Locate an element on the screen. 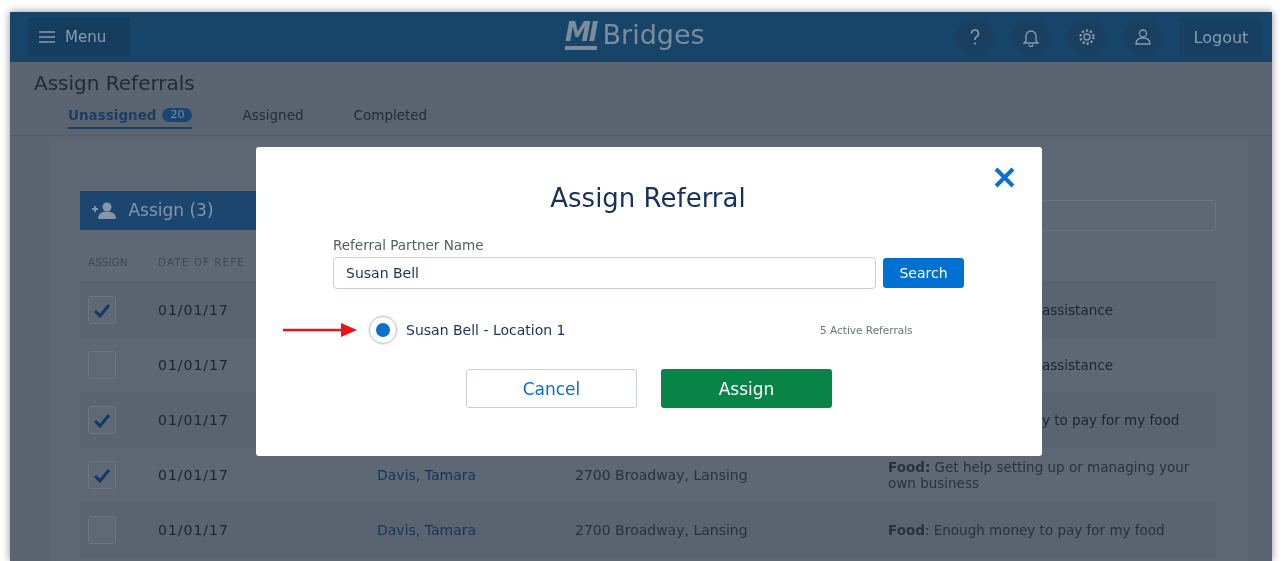 The image size is (1284, 561). assign-button: Assign (3) is located at coordinates (168, 210).